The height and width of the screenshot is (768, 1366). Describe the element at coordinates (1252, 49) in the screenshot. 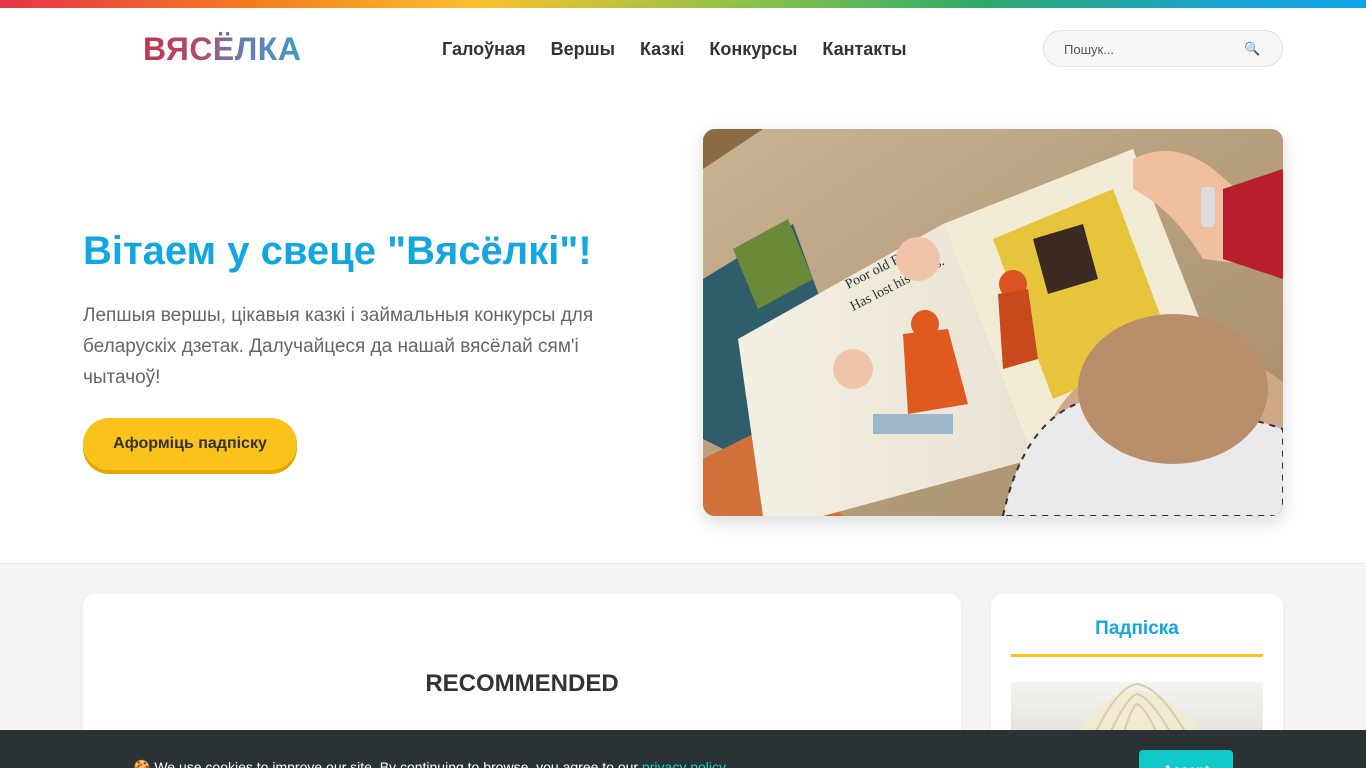

I see `search-icon: 🔍` at that location.